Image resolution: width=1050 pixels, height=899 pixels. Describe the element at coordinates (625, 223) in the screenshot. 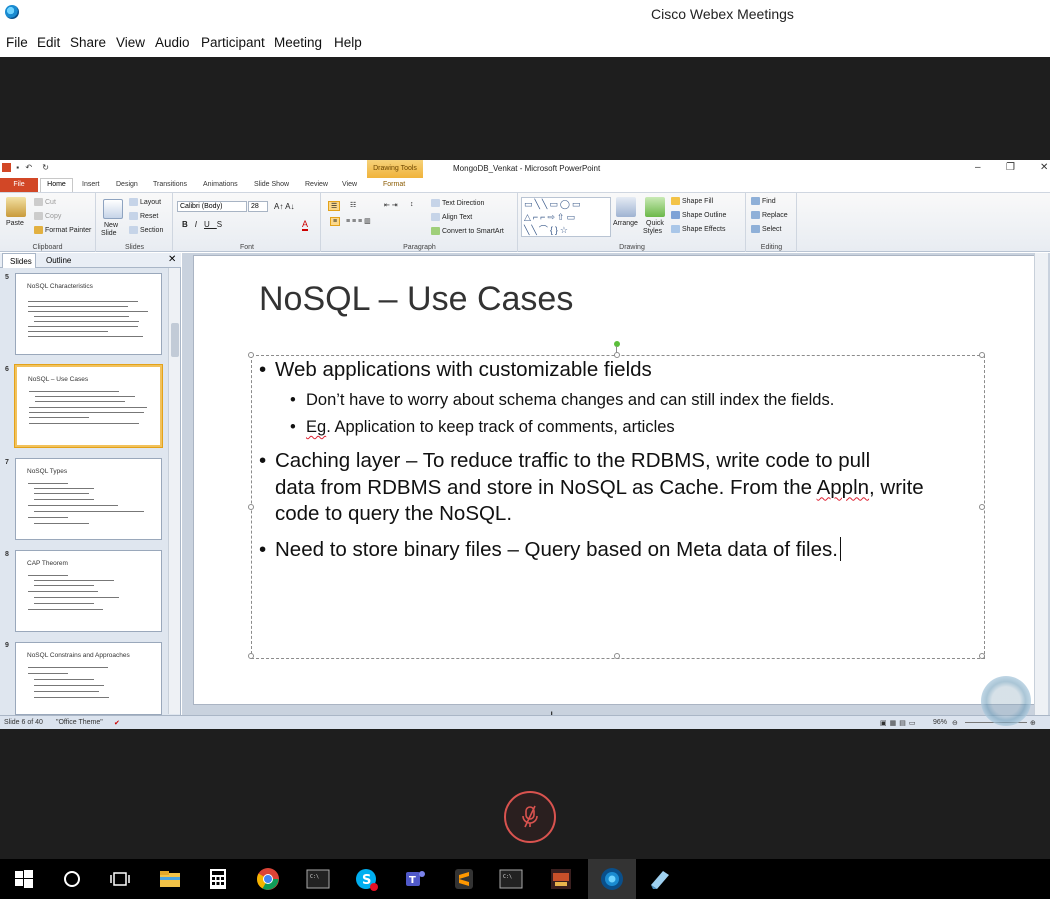

I see `arrange-button: Arrange` at that location.